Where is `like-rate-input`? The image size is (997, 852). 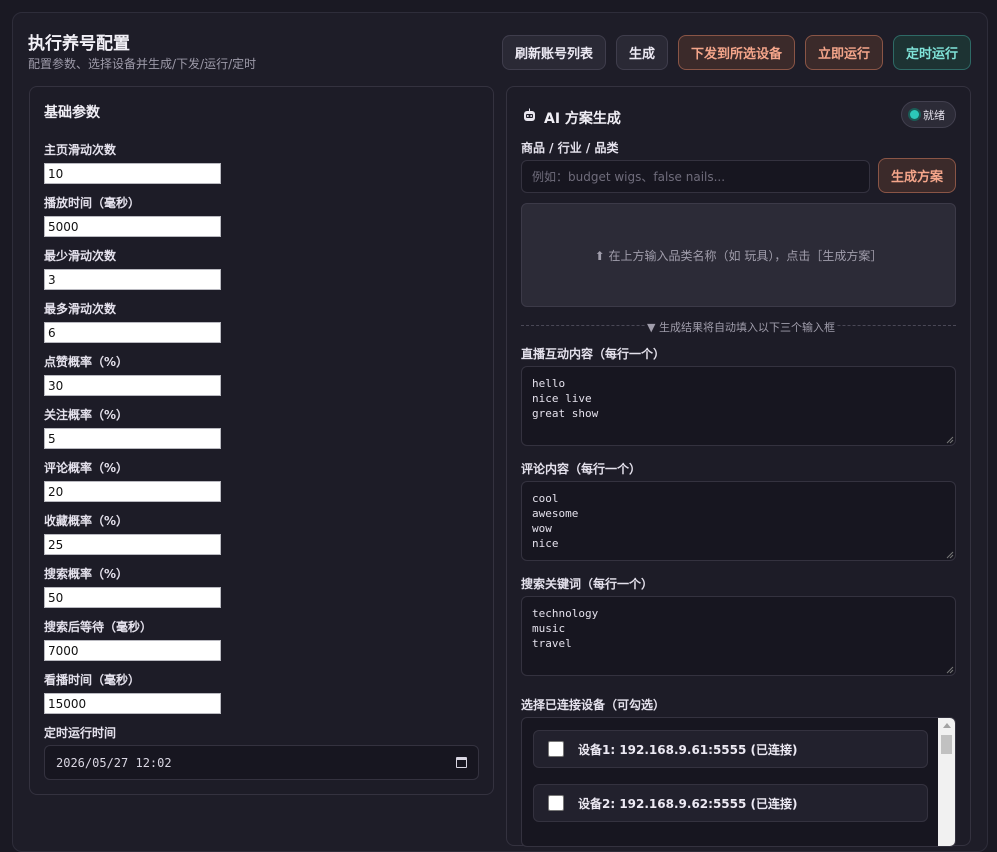
like-rate-input is located at coordinates (132, 385).